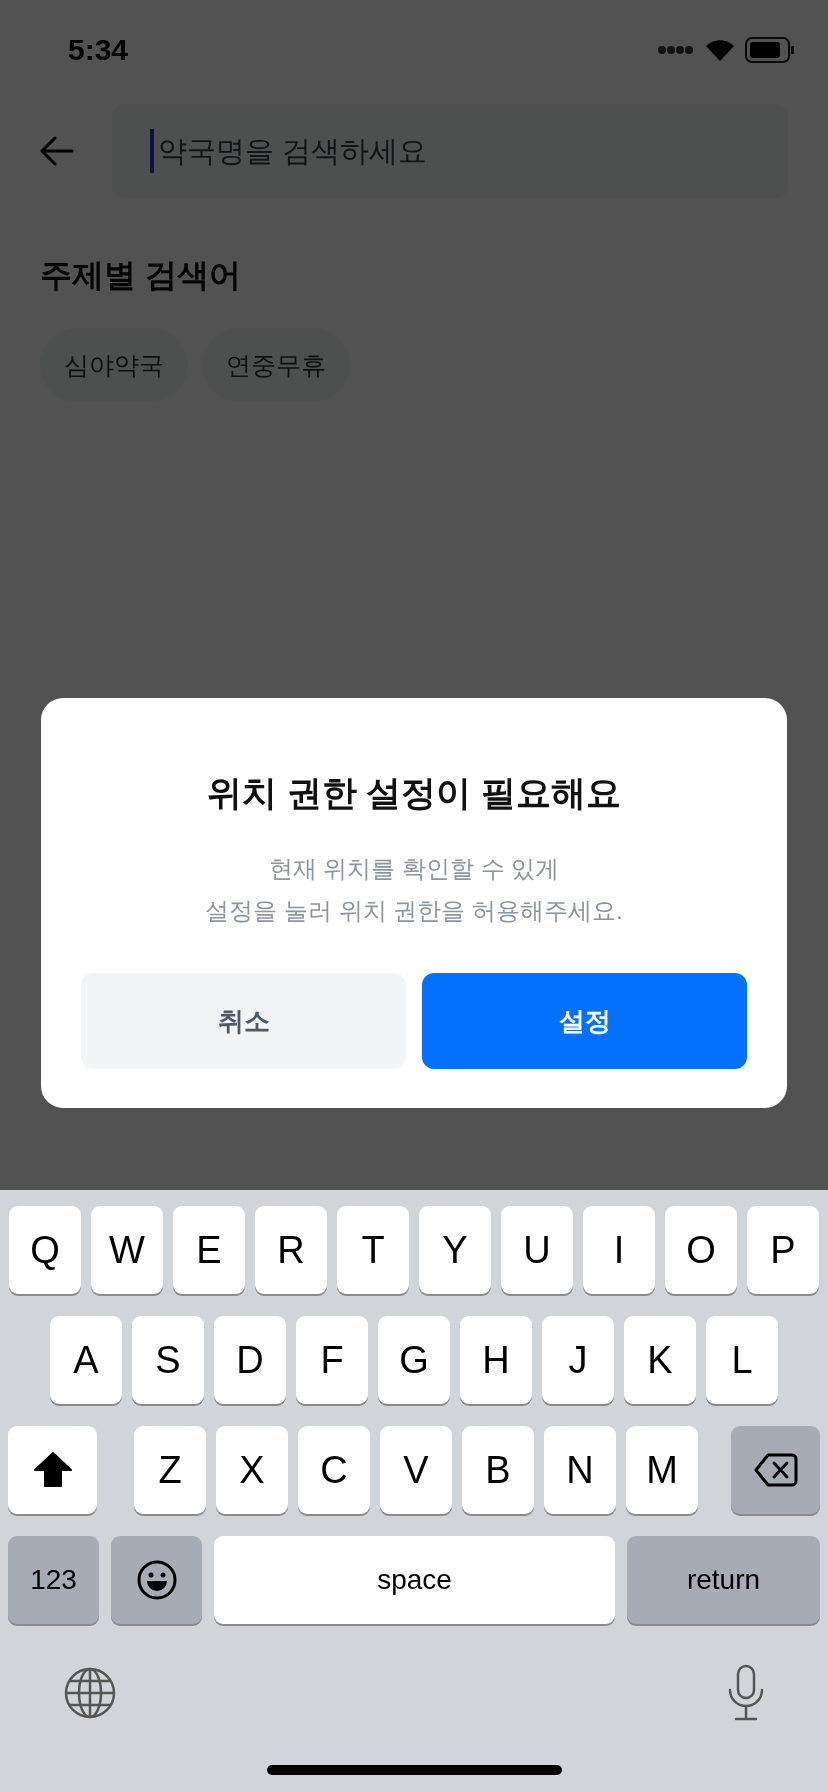 The image size is (828, 1792). I want to click on key: R, so click(291, 1250).